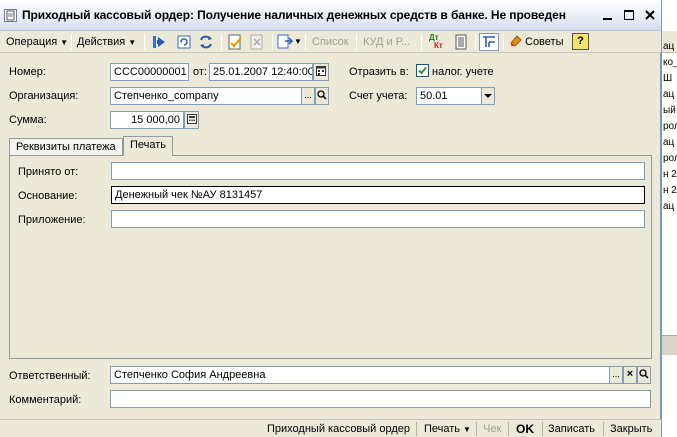 Image resolution: width=677 pixels, height=437 pixels. I want to click on comment-label: Комментарий:, so click(45, 400).